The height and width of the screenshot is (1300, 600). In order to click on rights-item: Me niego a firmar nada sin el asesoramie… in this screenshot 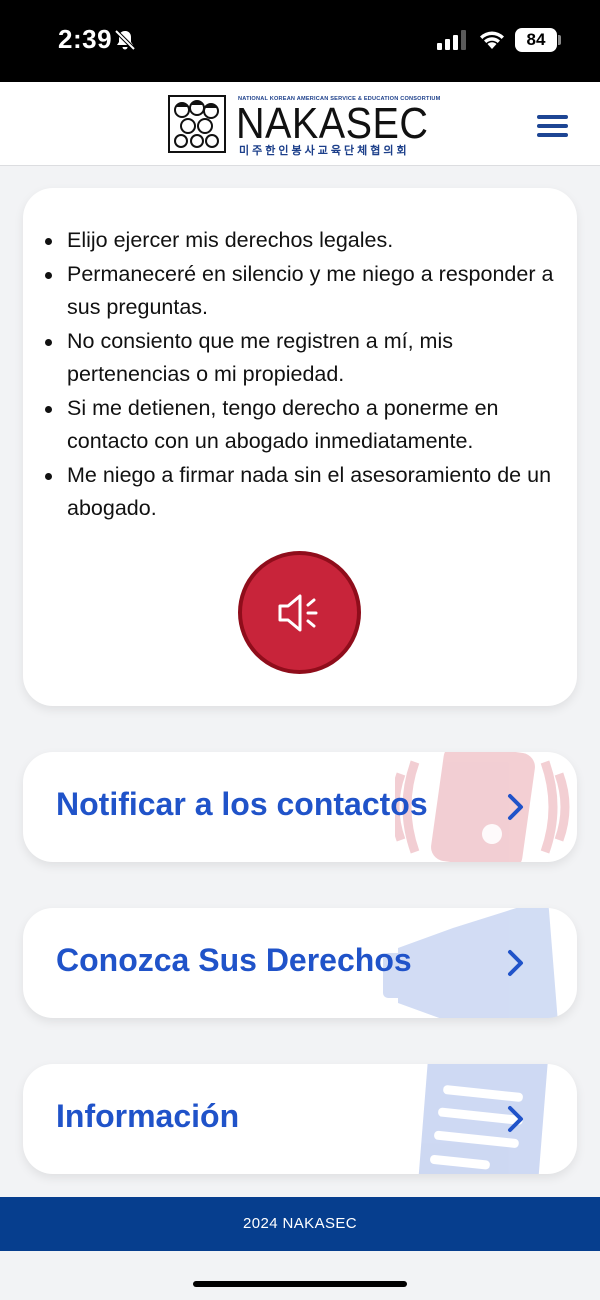, I will do `click(306, 492)`.